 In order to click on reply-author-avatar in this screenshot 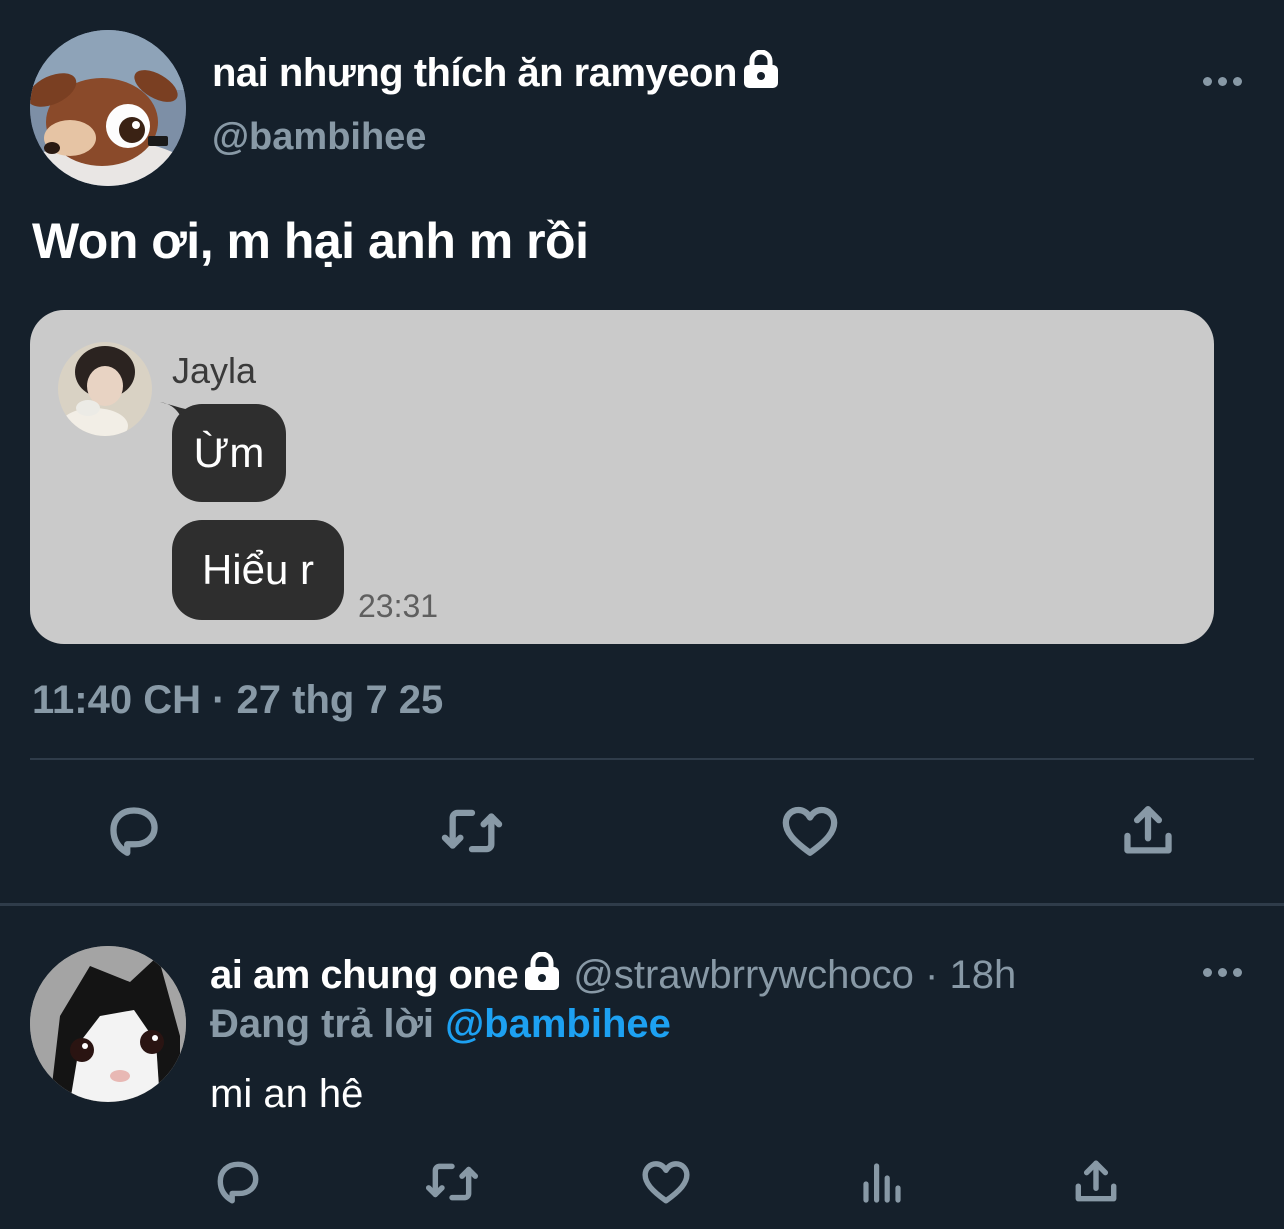, I will do `click(108, 1024)`.